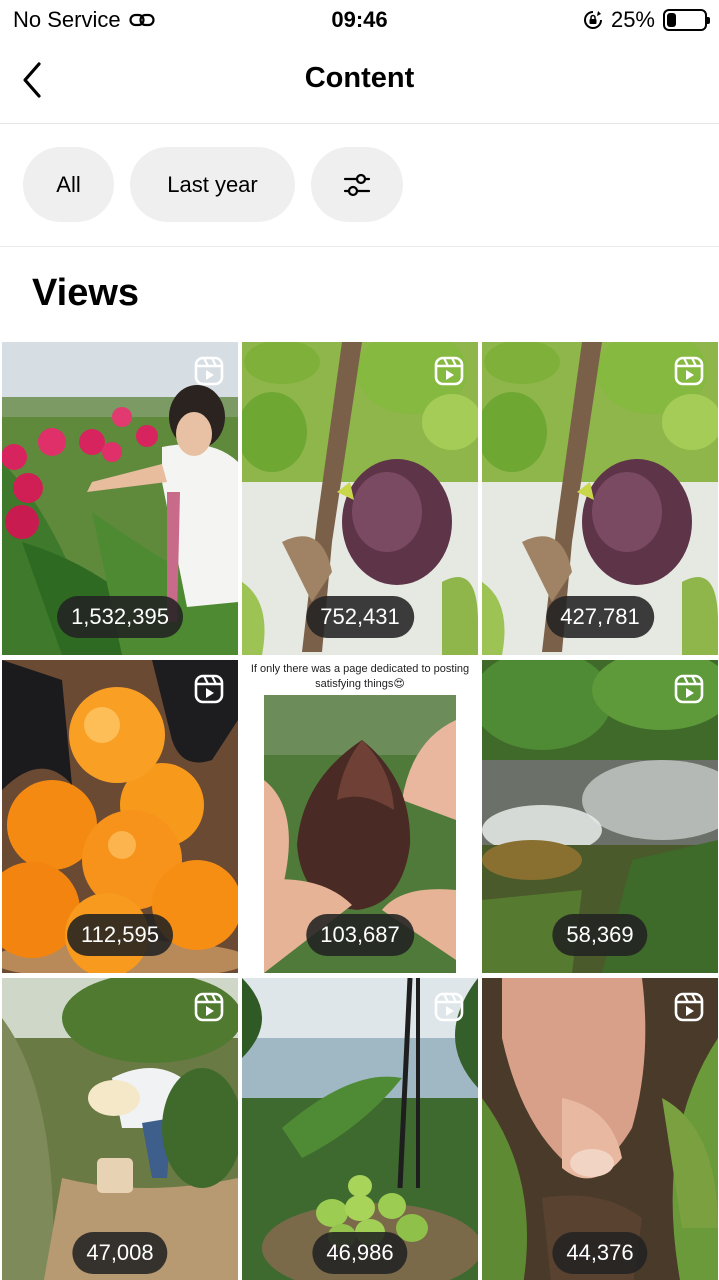 The height and width of the screenshot is (1280, 719). I want to click on date-range-label: Last year, so click(212, 184).